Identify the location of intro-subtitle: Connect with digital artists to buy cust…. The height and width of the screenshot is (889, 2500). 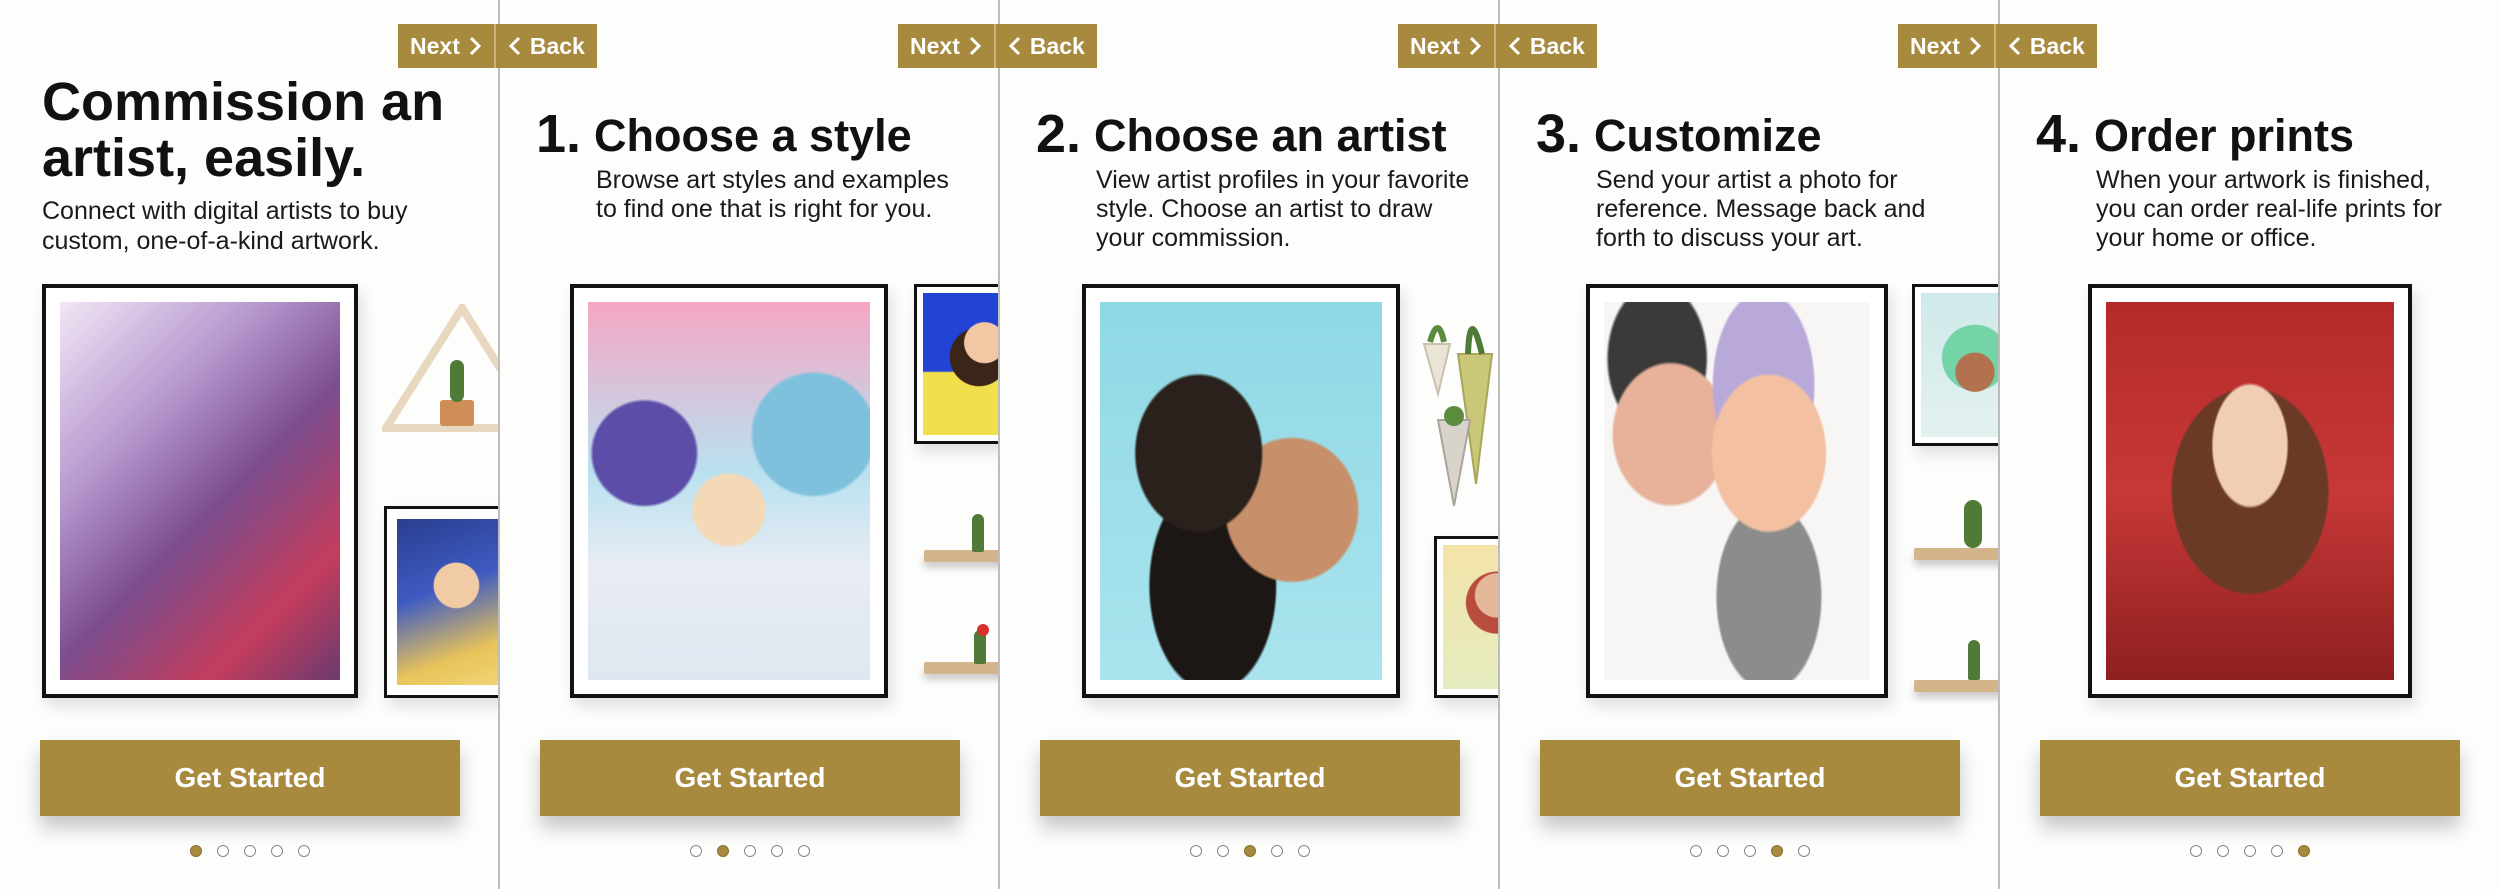
(225, 226).